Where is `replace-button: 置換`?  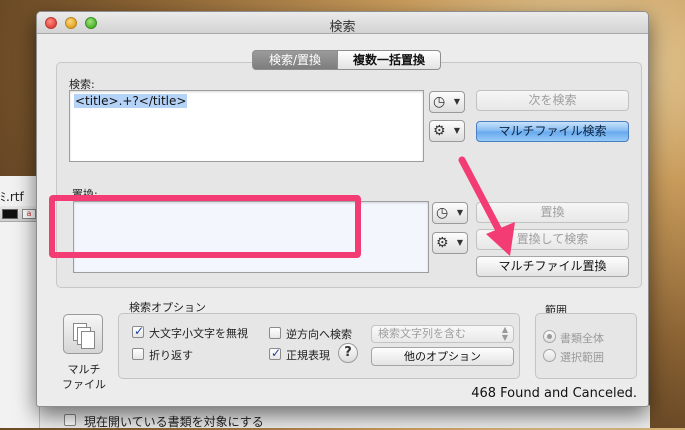 replace-button: 置換 is located at coordinates (552, 212).